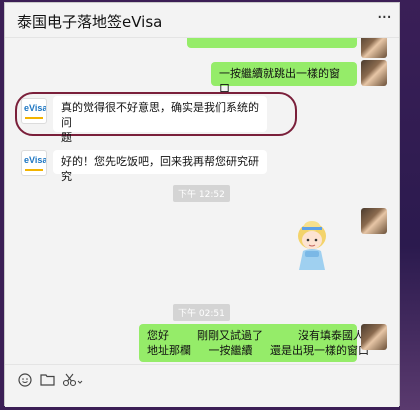  I want to click on emoji-icon, so click(25, 381).